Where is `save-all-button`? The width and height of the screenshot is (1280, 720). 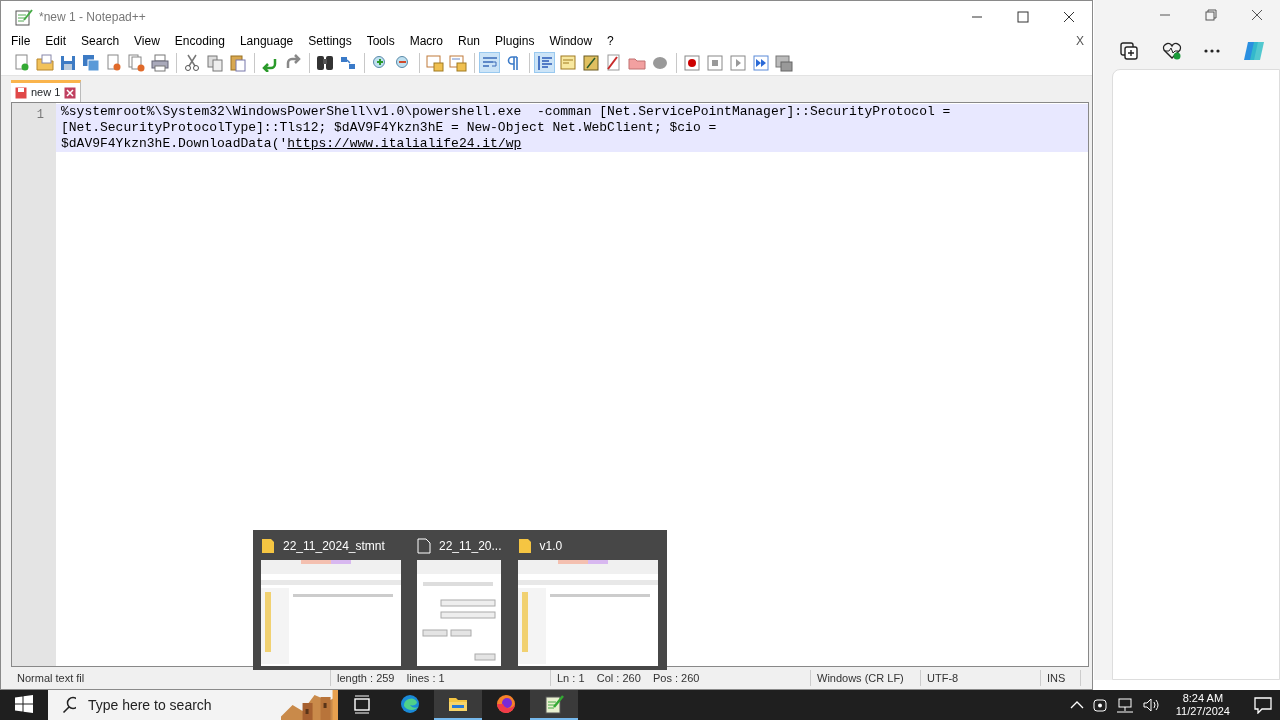 save-all-button is located at coordinates (90, 62).